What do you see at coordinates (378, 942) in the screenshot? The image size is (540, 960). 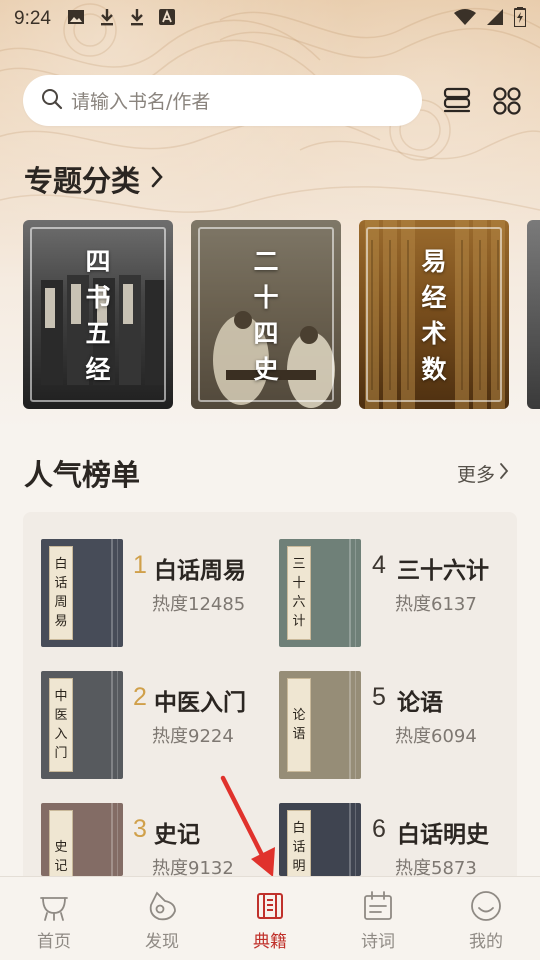 I see `tab-label: 诗词` at bounding box center [378, 942].